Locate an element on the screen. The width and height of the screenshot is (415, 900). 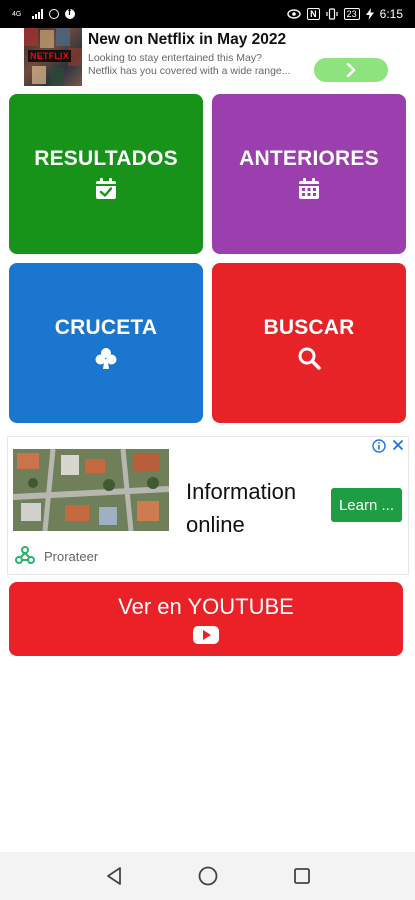
cruceta-button: CRUCETA is located at coordinates (106, 343).